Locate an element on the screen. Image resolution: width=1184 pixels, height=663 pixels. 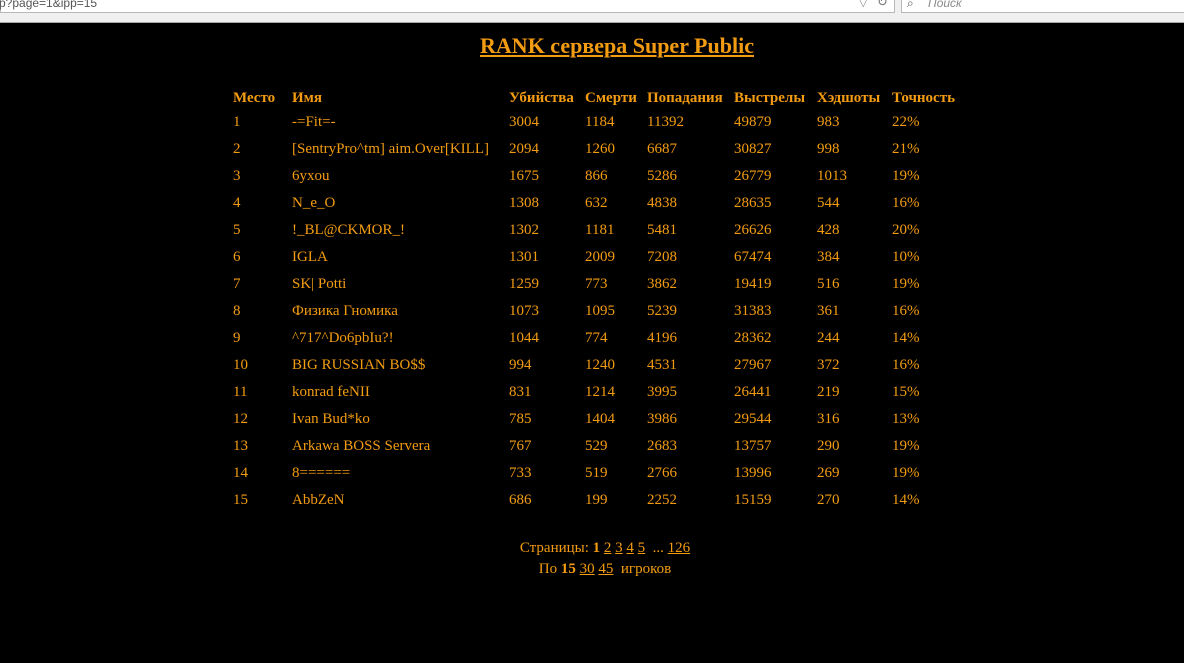
per-page-label: По is located at coordinates (548, 569).